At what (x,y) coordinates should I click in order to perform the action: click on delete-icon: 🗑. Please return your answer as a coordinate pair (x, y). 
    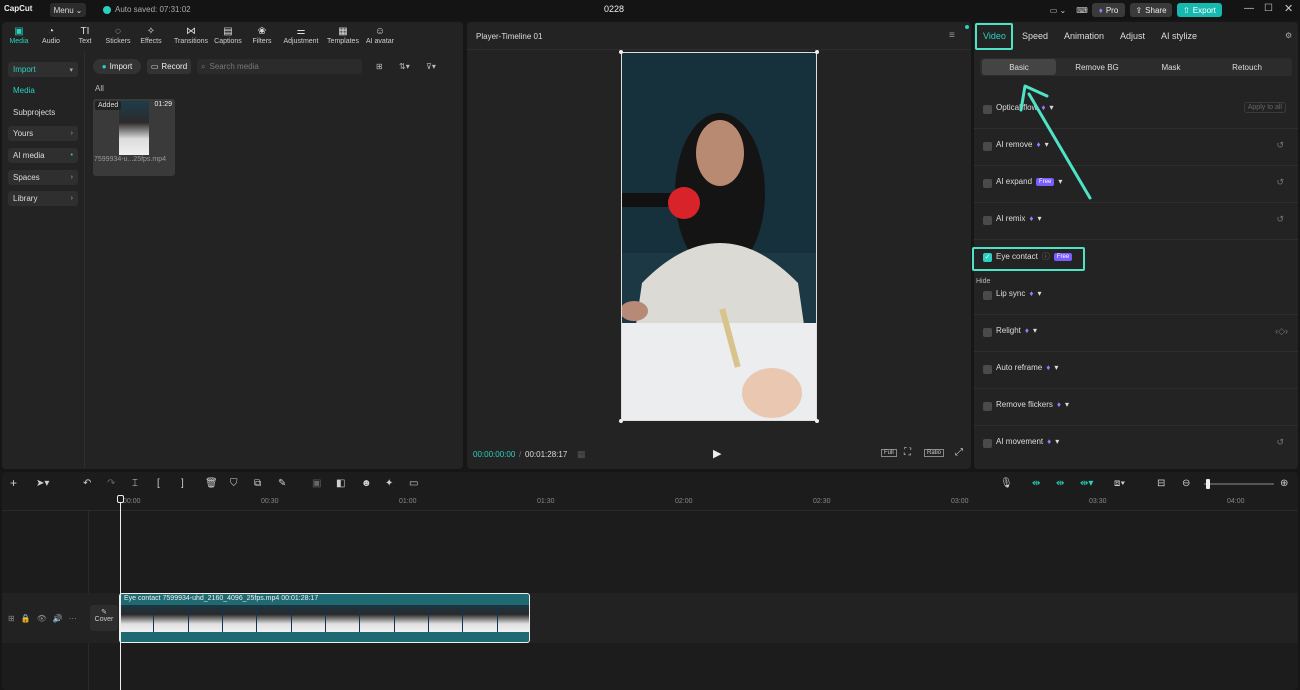
    Looking at the image, I should click on (211, 483).